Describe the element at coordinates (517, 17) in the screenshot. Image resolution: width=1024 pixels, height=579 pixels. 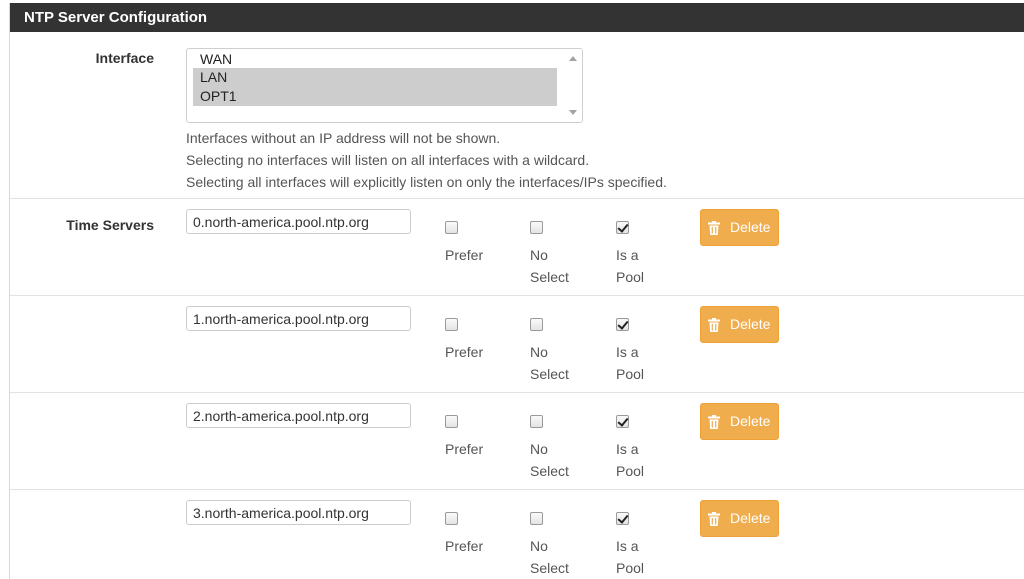
I see `panel-title: NTP Server Configuration` at that location.